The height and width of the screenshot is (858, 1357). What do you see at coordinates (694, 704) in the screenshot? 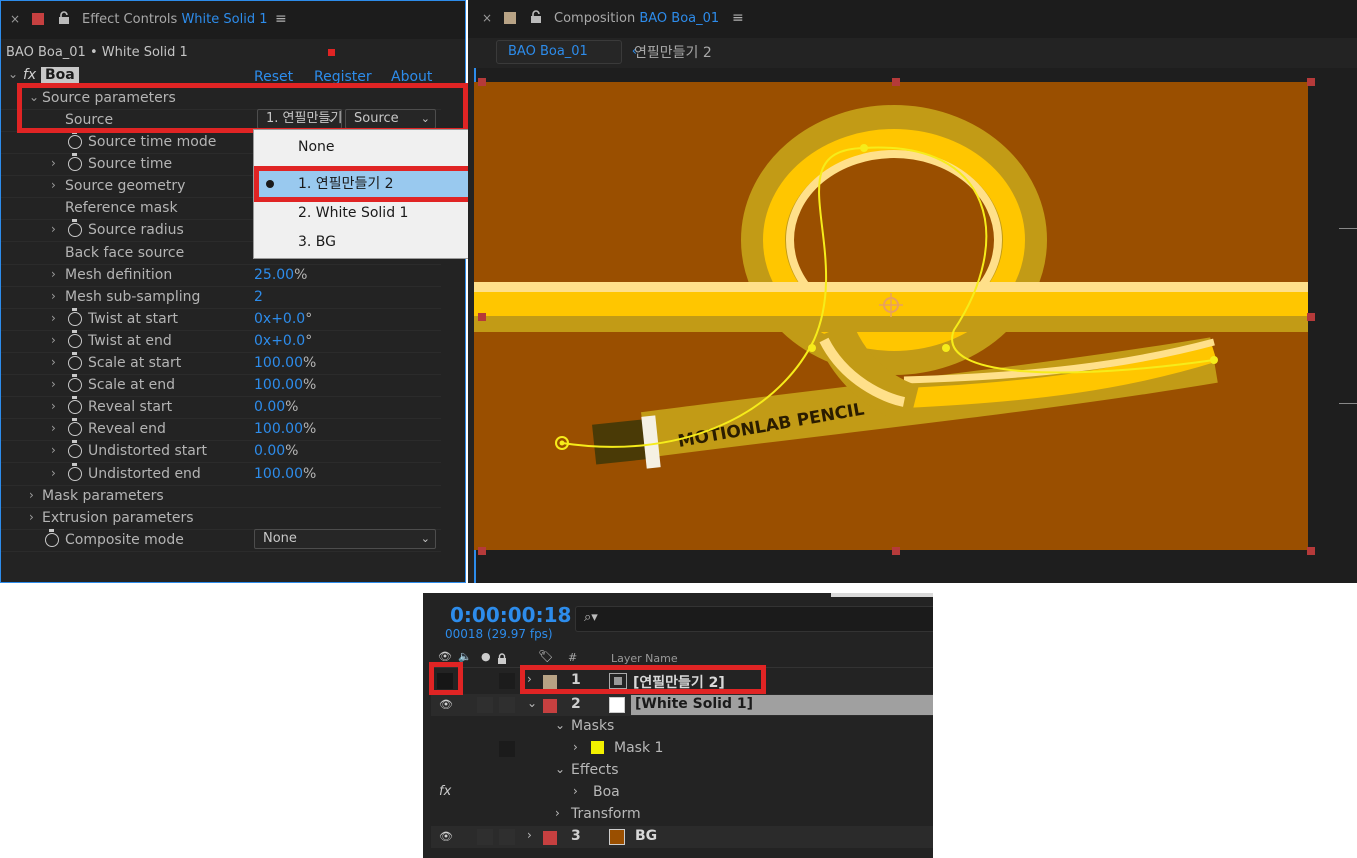
I see `layer-name: [White Solid 1]` at bounding box center [694, 704].